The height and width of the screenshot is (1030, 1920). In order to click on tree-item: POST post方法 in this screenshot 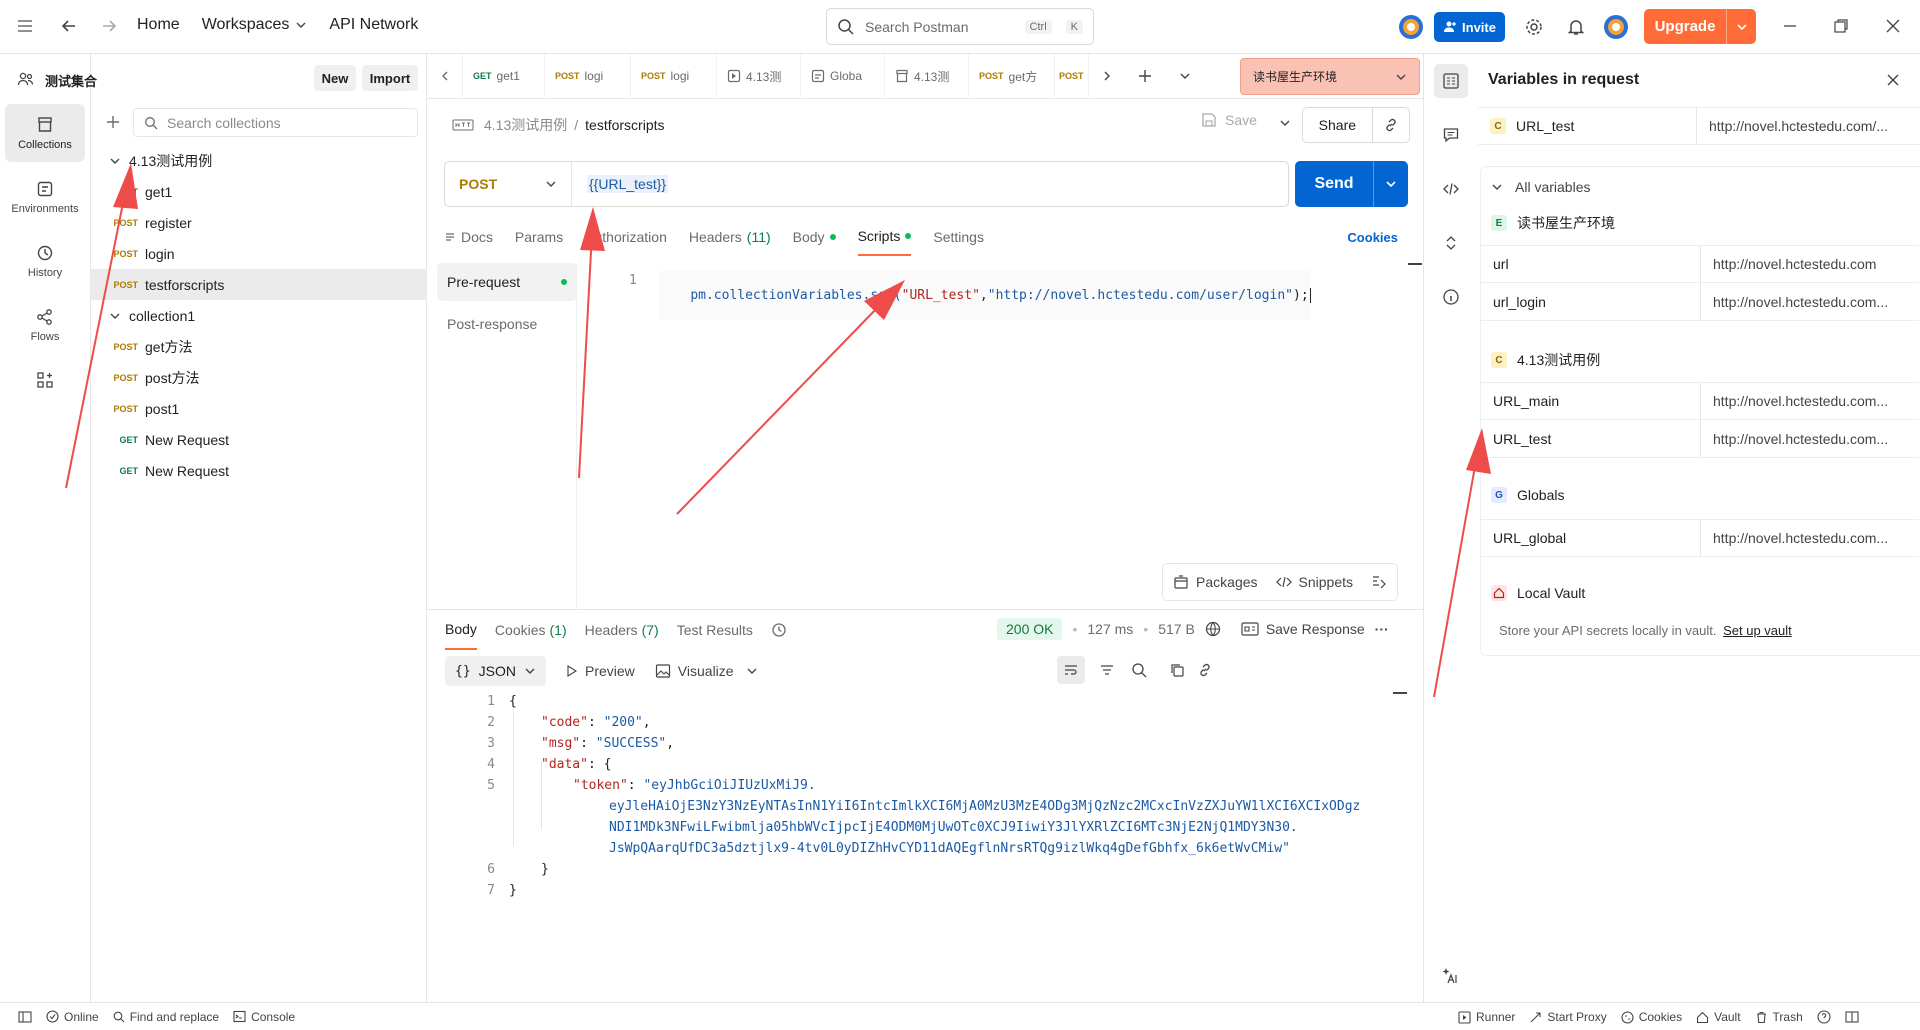, I will do `click(259, 377)`.